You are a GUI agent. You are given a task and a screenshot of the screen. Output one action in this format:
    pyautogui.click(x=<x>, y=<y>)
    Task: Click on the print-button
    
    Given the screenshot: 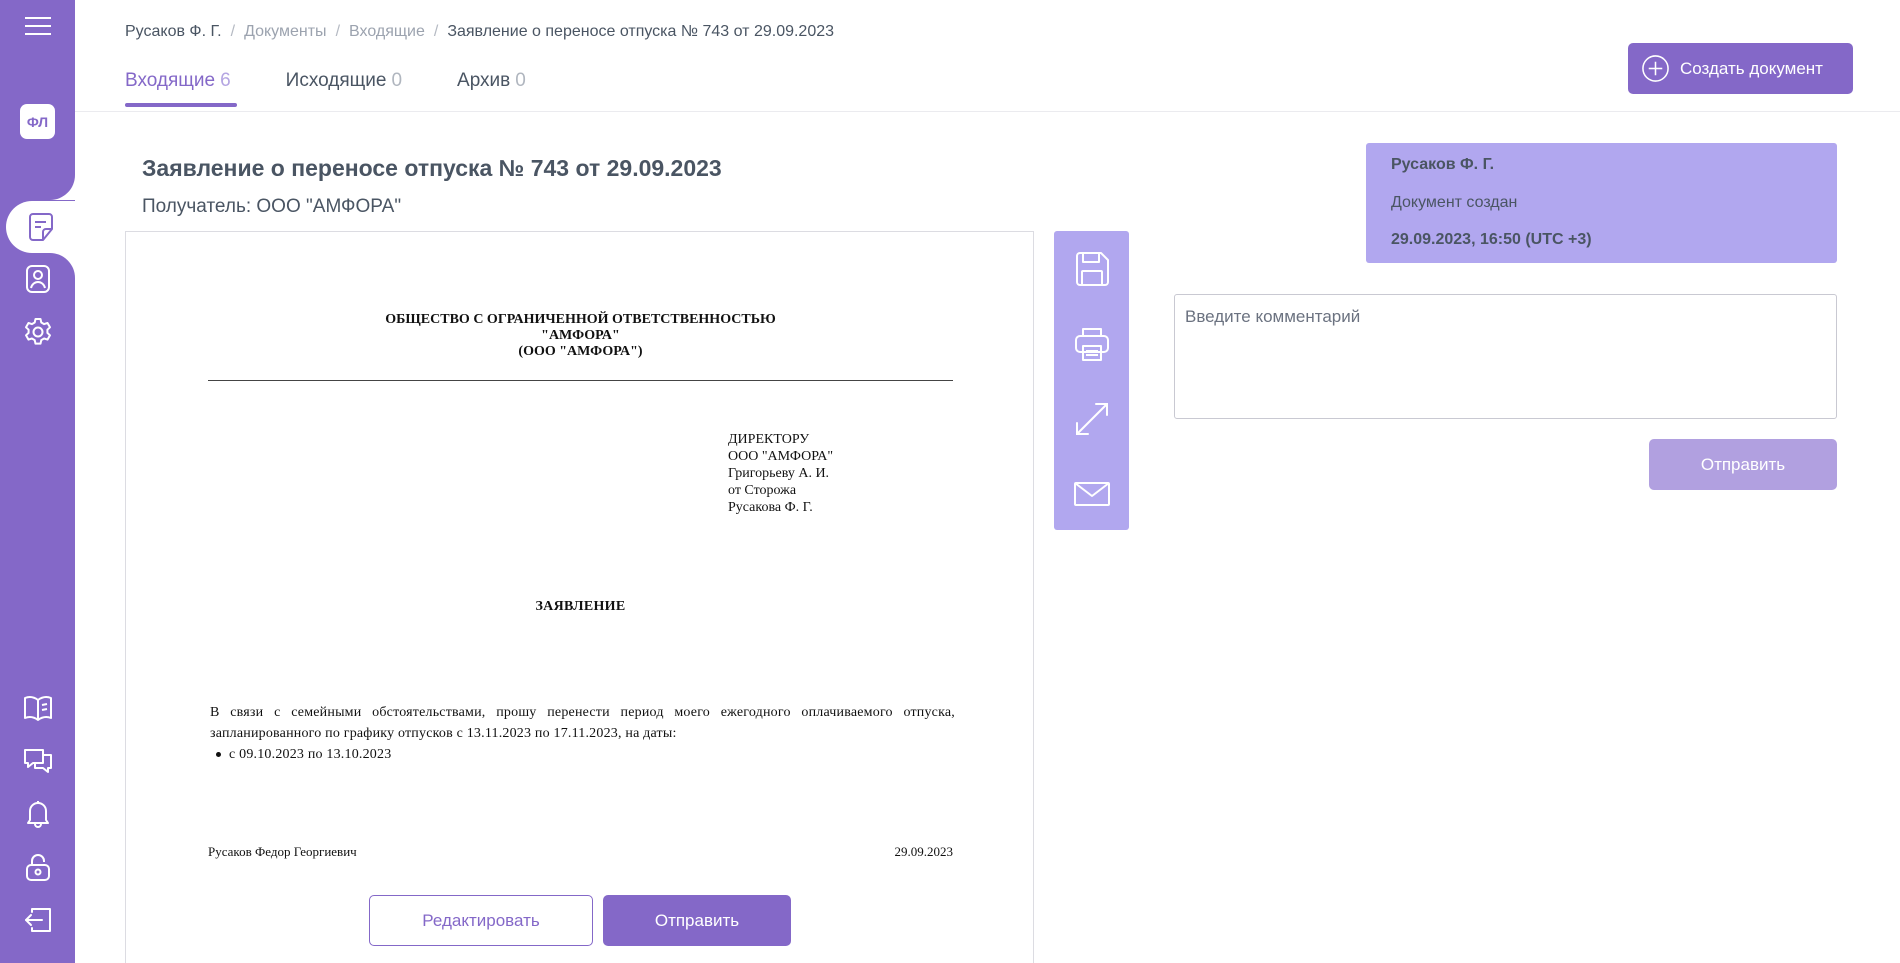 What is the action you would take?
    pyautogui.click(x=1091, y=343)
    